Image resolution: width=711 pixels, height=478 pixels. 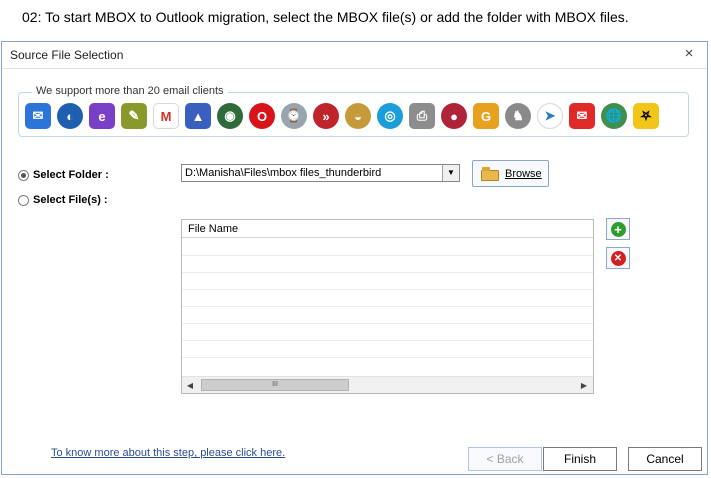 I want to click on mail-envelope-icon: ✉, so click(x=38, y=116).